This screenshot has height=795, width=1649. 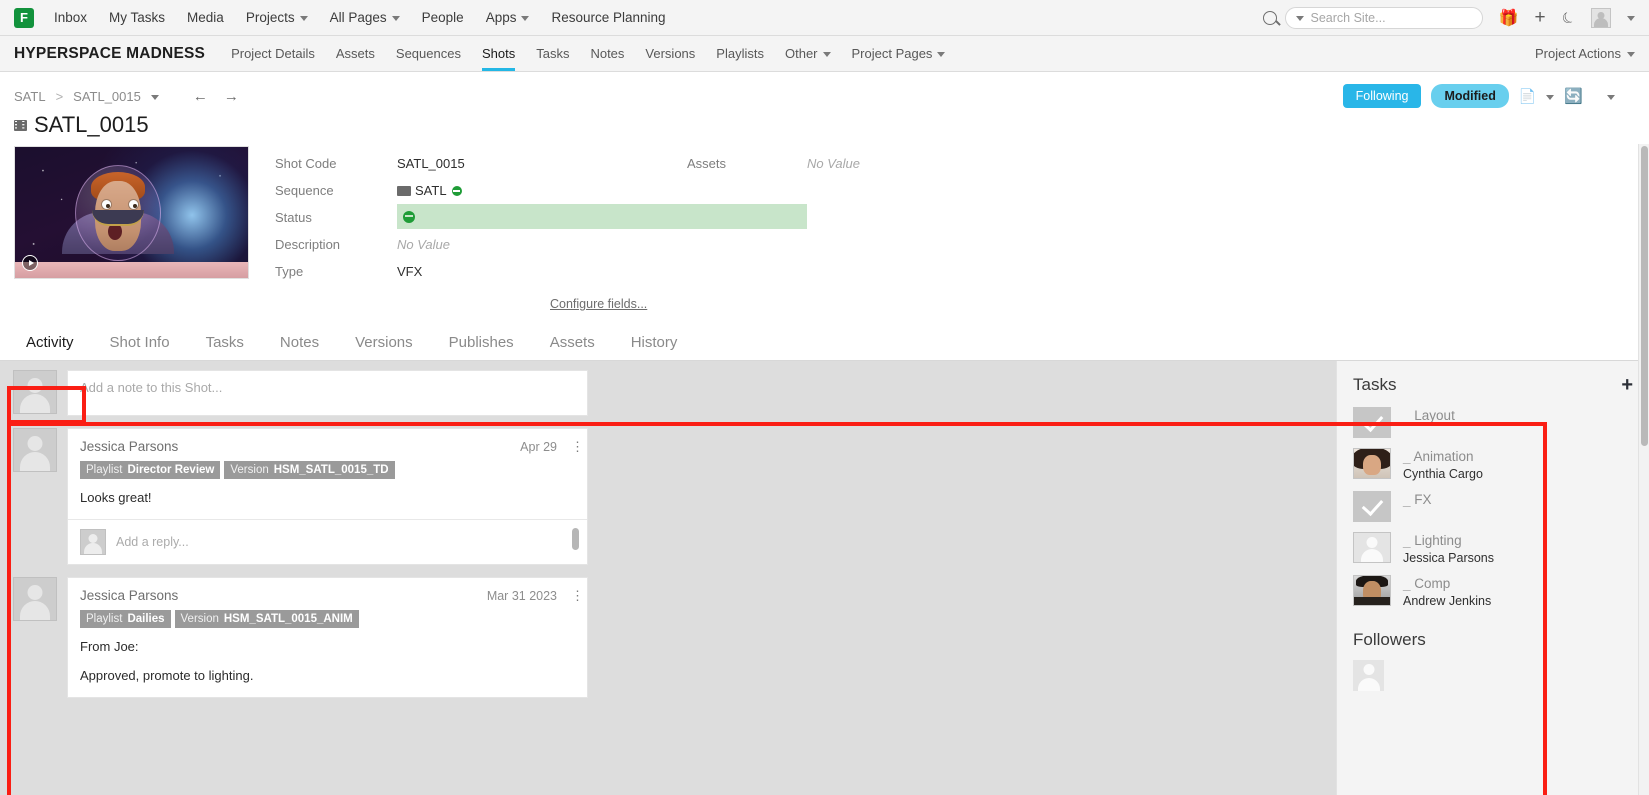 I want to click on project-actions-menu: Project Actions, so click(x=1585, y=53).